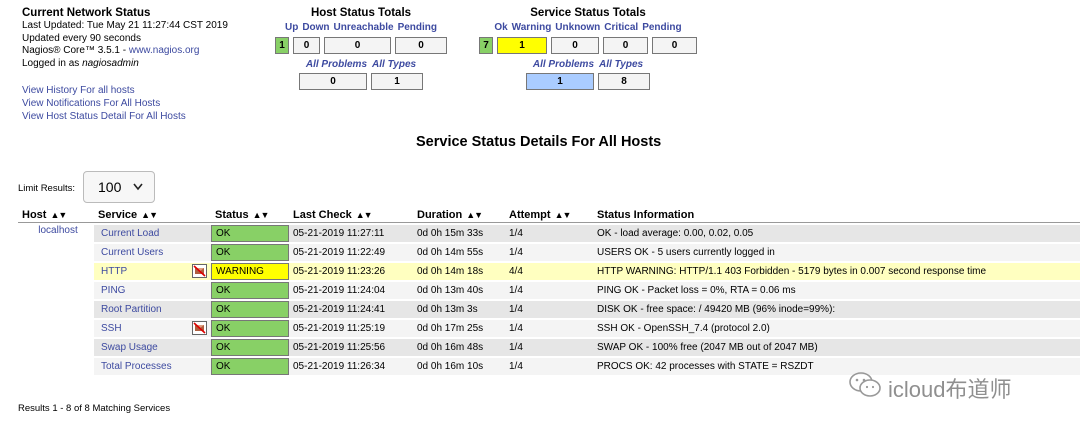 The image size is (1080, 434). I want to click on service-cell: Current Load, so click(152, 233).